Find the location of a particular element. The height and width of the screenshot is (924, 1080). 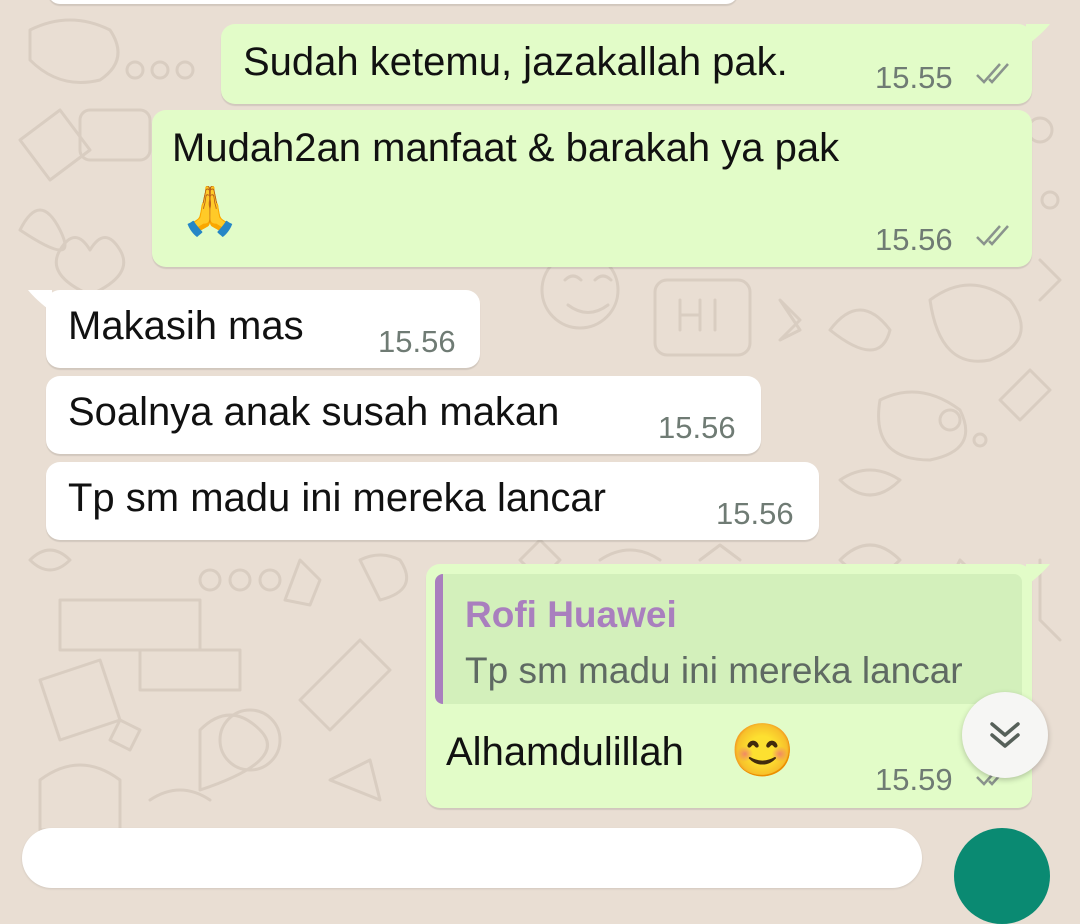

mic-send-button is located at coordinates (1002, 876).